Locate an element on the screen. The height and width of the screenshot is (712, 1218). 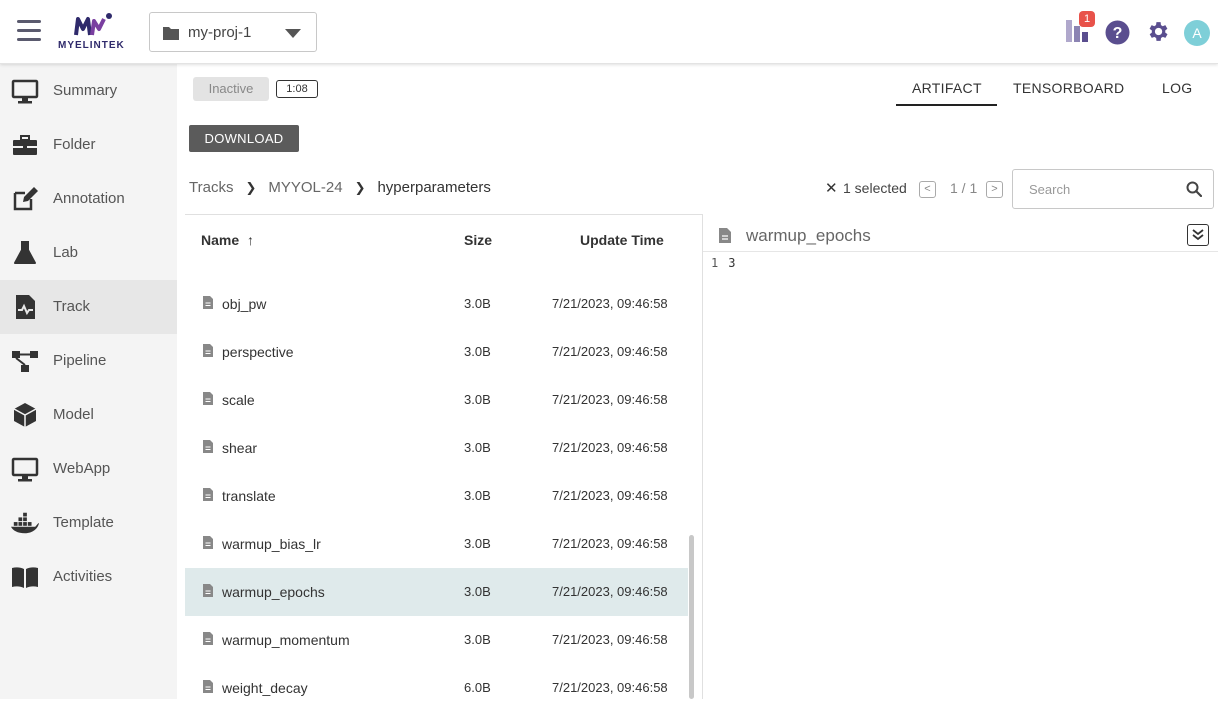
file-name: warmup_momentum is located at coordinates (286, 640).